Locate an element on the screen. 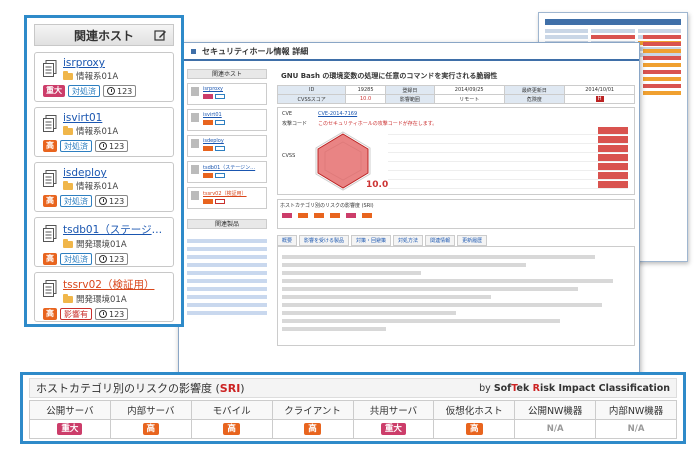 The height and width of the screenshot is (467, 700). sri-title: ホストカテゴリ別のリスクの影響度 (SRI) is located at coordinates (140, 388).